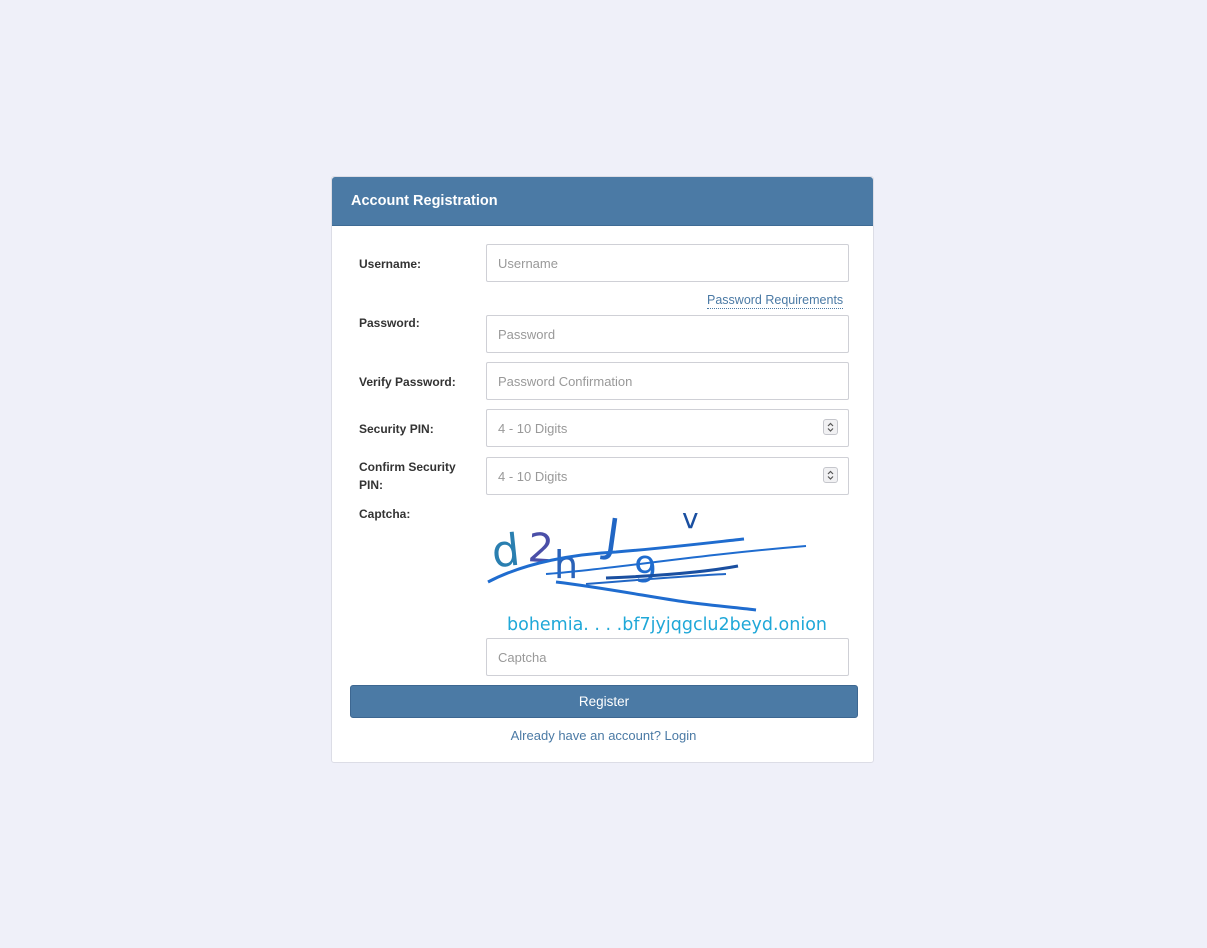 This screenshot has width=1207, height=948. I want to click on security-pin-label: Security PIN:, so click(396, 429).